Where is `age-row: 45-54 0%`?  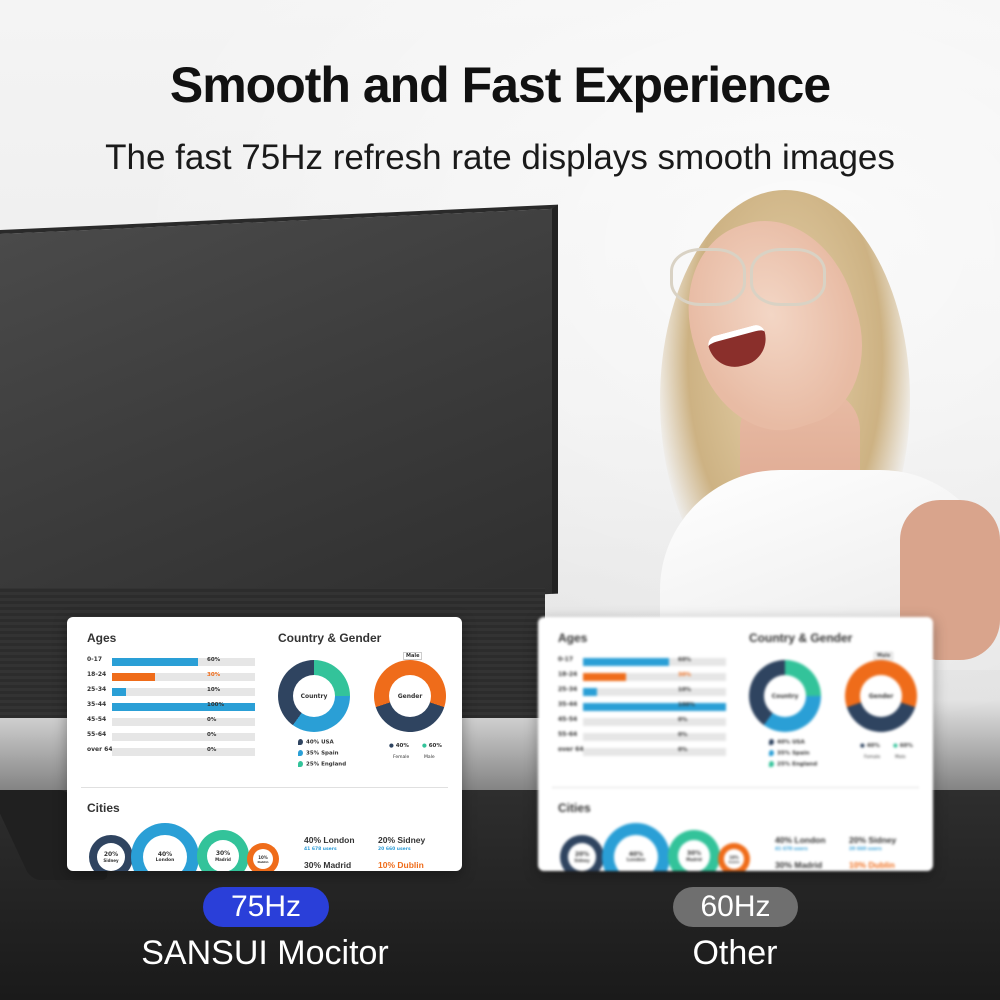
age-row: 45-54 0% is located at coordinates (172, 721).